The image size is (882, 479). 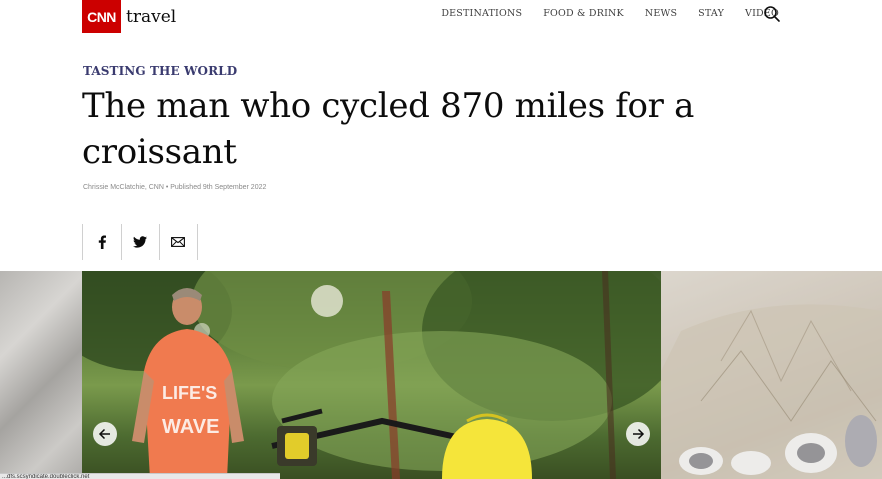 What do you see at coordinates (140, 476) in the screenshot?
I see `browser-status-bar: ...dfs.scsyndicate.doubleclick.net` at bounding box center [140, 476].